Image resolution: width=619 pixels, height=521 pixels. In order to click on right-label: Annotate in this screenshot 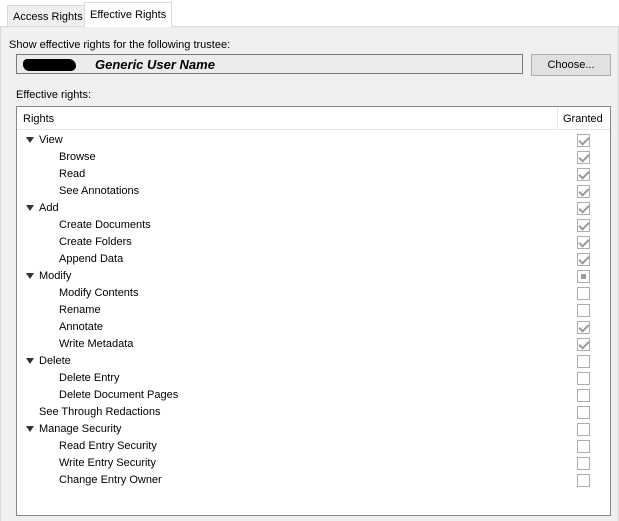, I will do `click(81, 327)`.